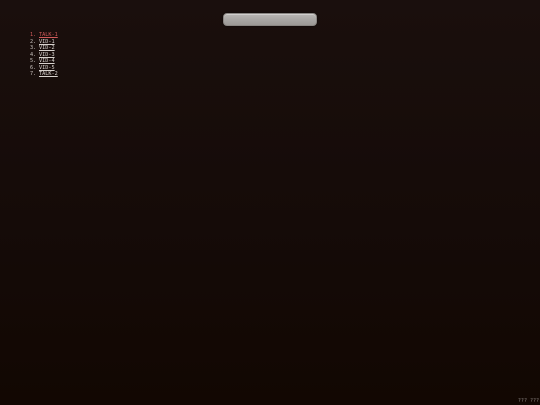 The width and height of the screenshot is (540, 405). I want to click on list-item-label: TALK-1, so click(48, 35).